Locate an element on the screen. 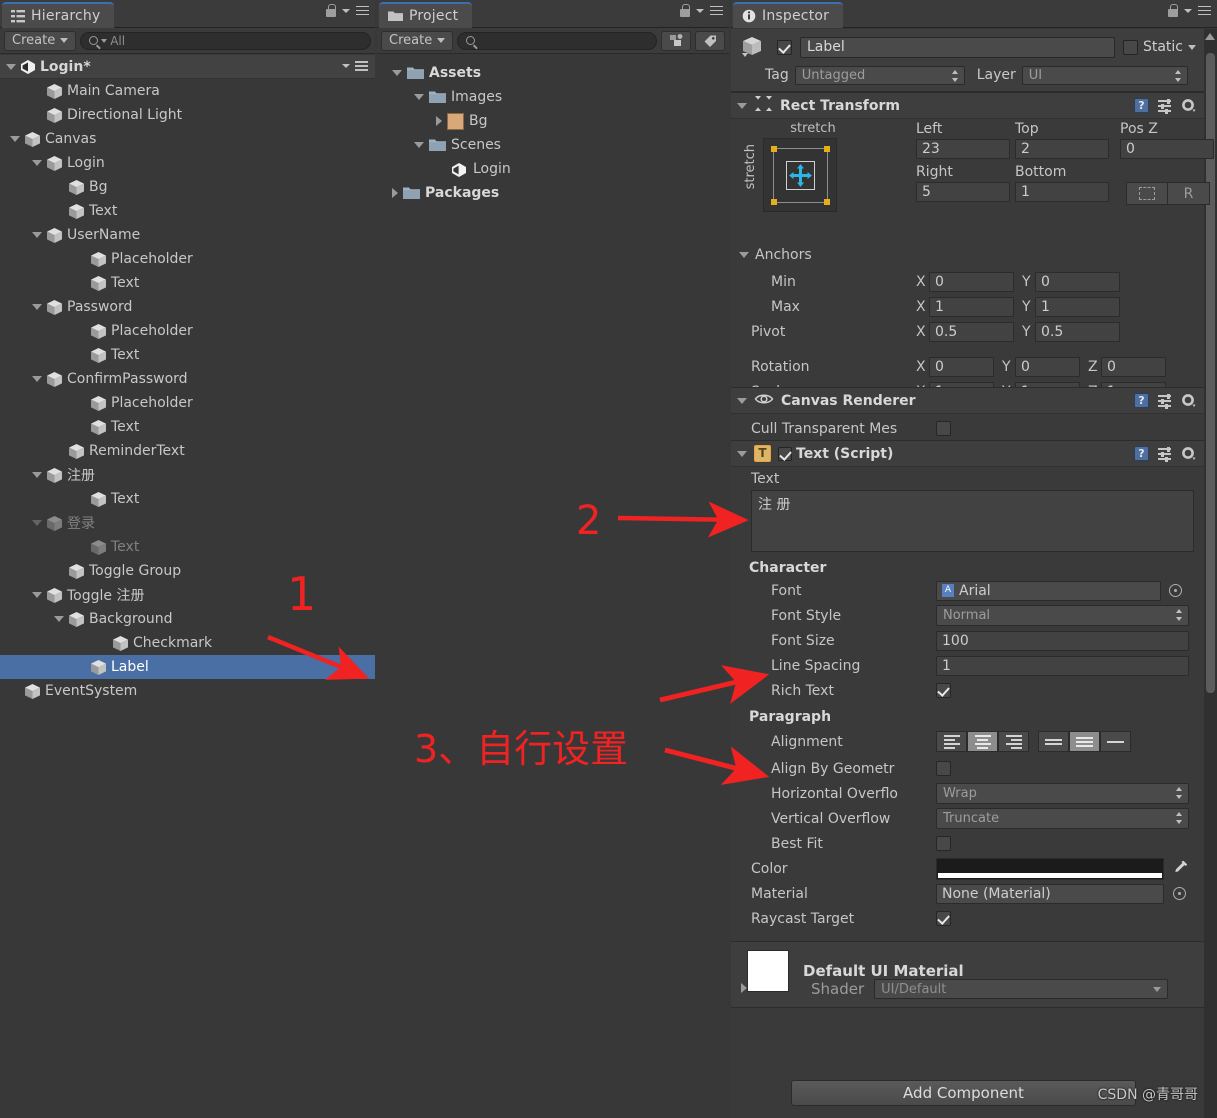 The image size is (1217, 1118). component-header-canvas-renderer: Canvas Renderer ? is located at coordinates (967, 400).